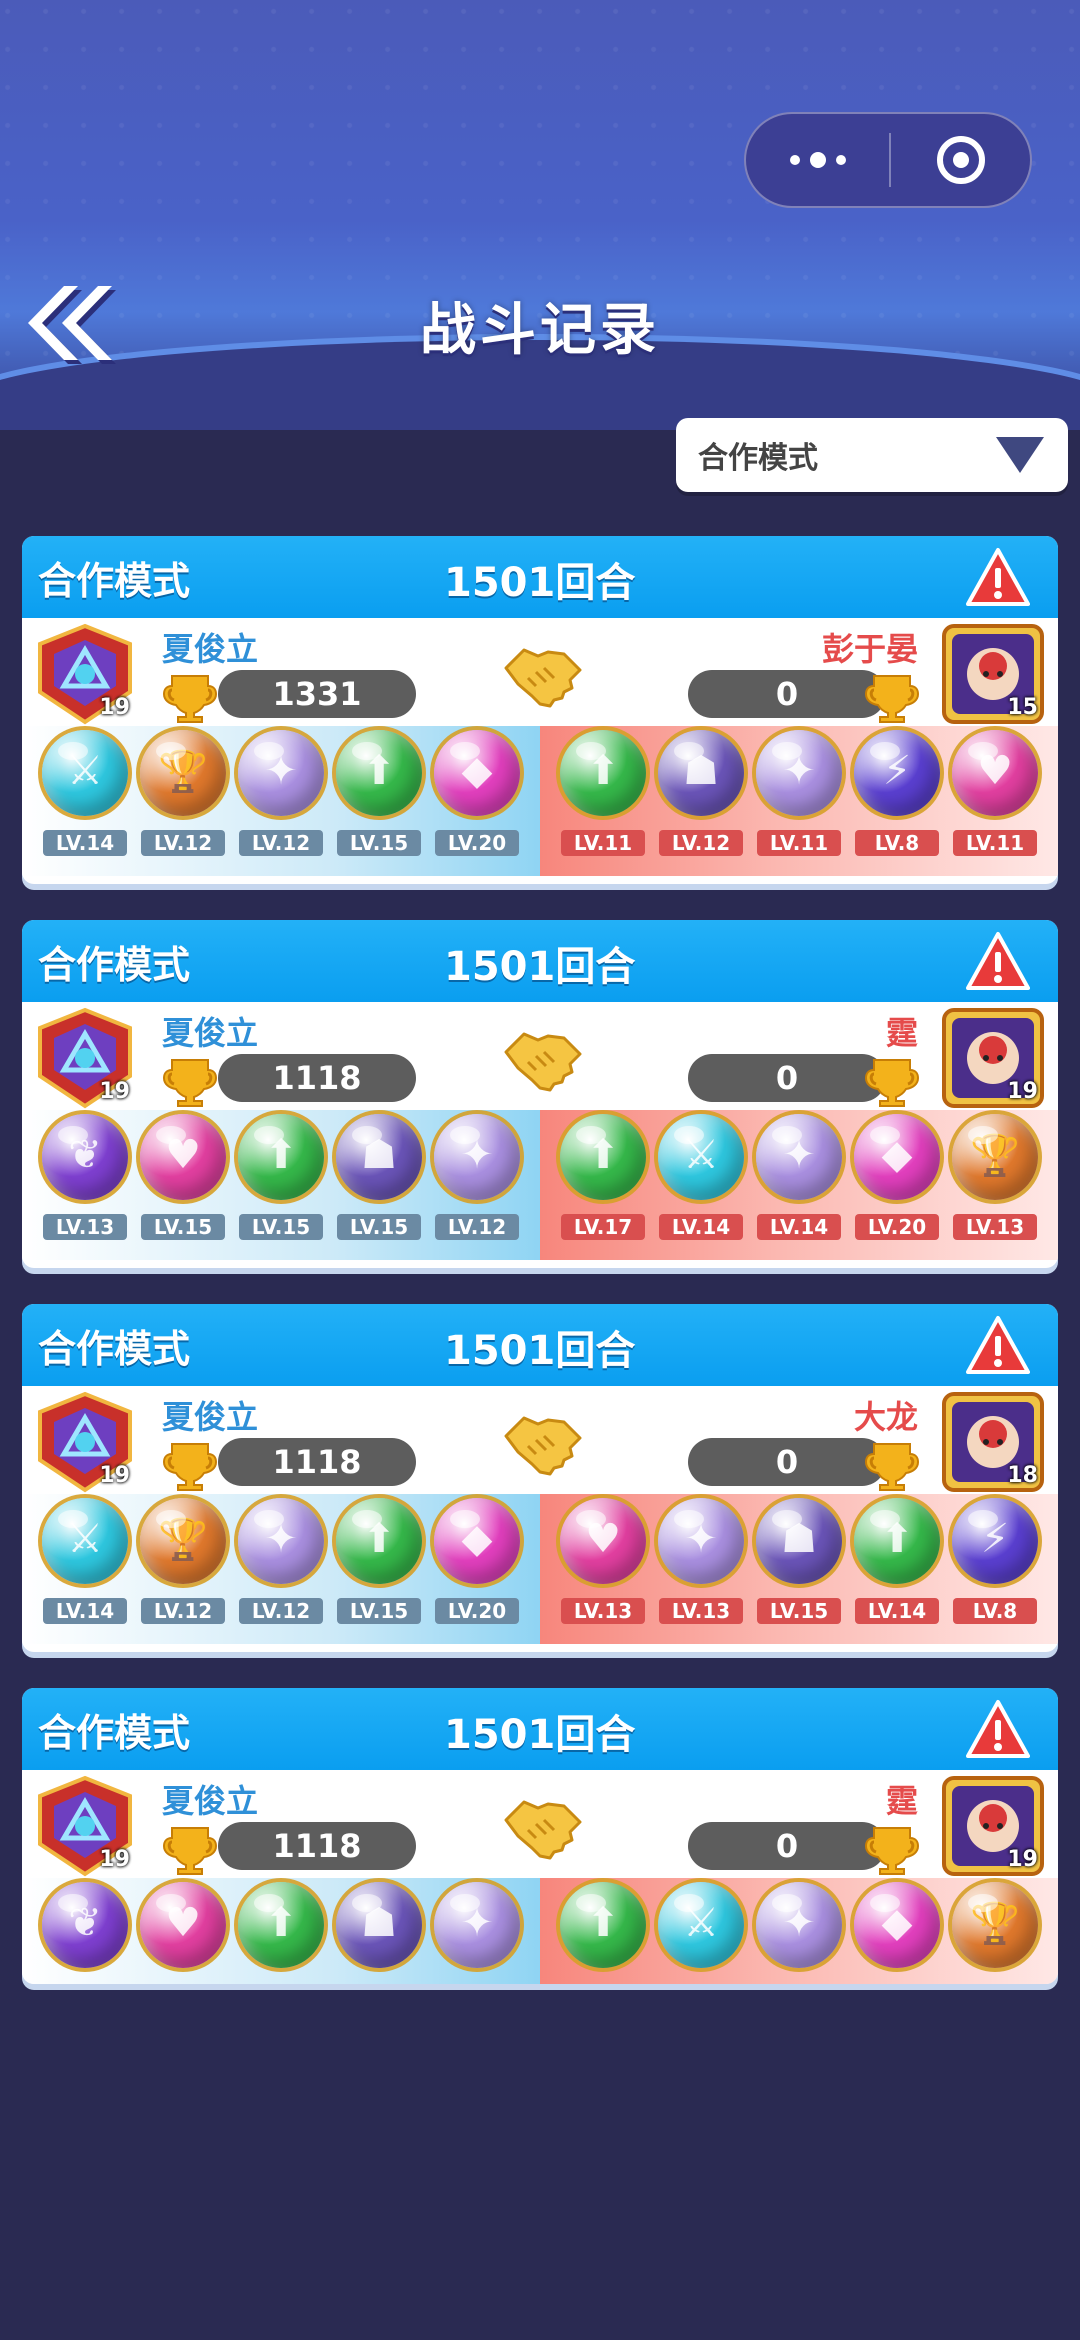  I want to click on pet-orb-icon: 🏆, so click(183, 773).